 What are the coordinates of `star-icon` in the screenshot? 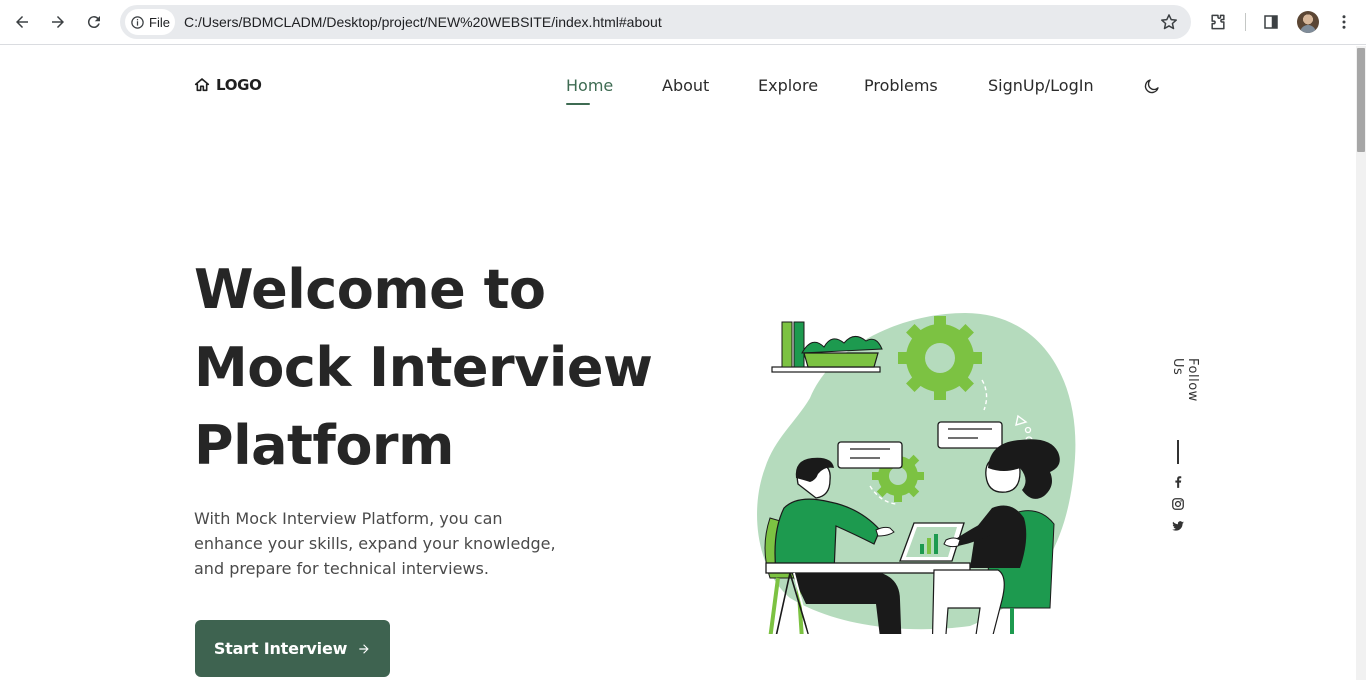 It's located at (1169, 22).